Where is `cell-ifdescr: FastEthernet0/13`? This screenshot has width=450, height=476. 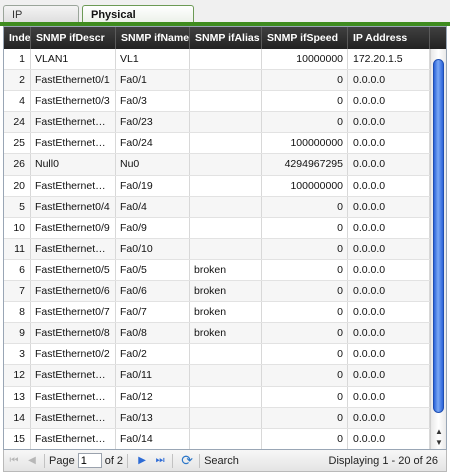 cell-ifdescr: FastEthernet0/13 is located at coordinates (73, 417).